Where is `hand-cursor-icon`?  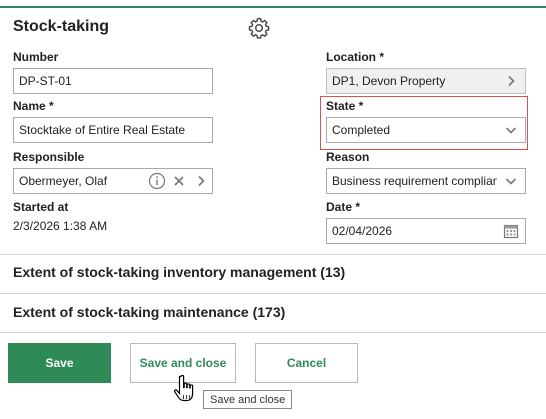
hand-cursor-icon is located at coordinates (184, 388).